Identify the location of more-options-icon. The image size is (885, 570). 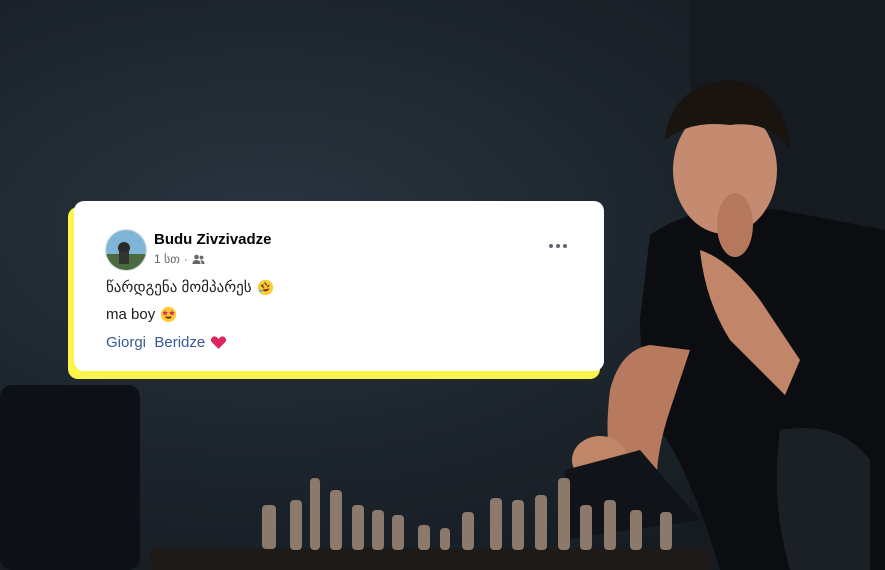
(558, 246).